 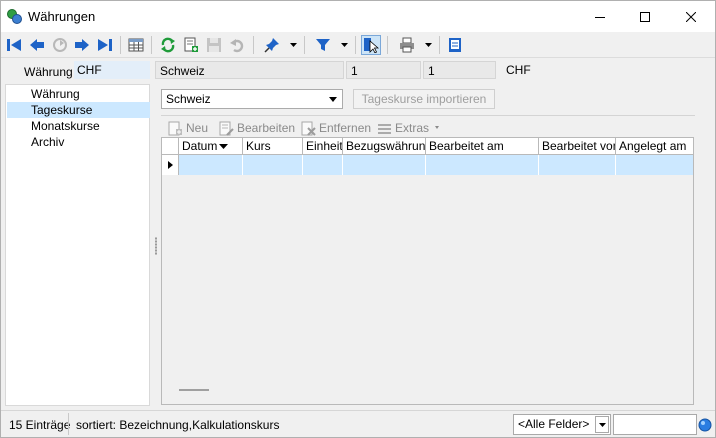 I want to click on country-select-value: Schweiz, so click(x=188, y=99).